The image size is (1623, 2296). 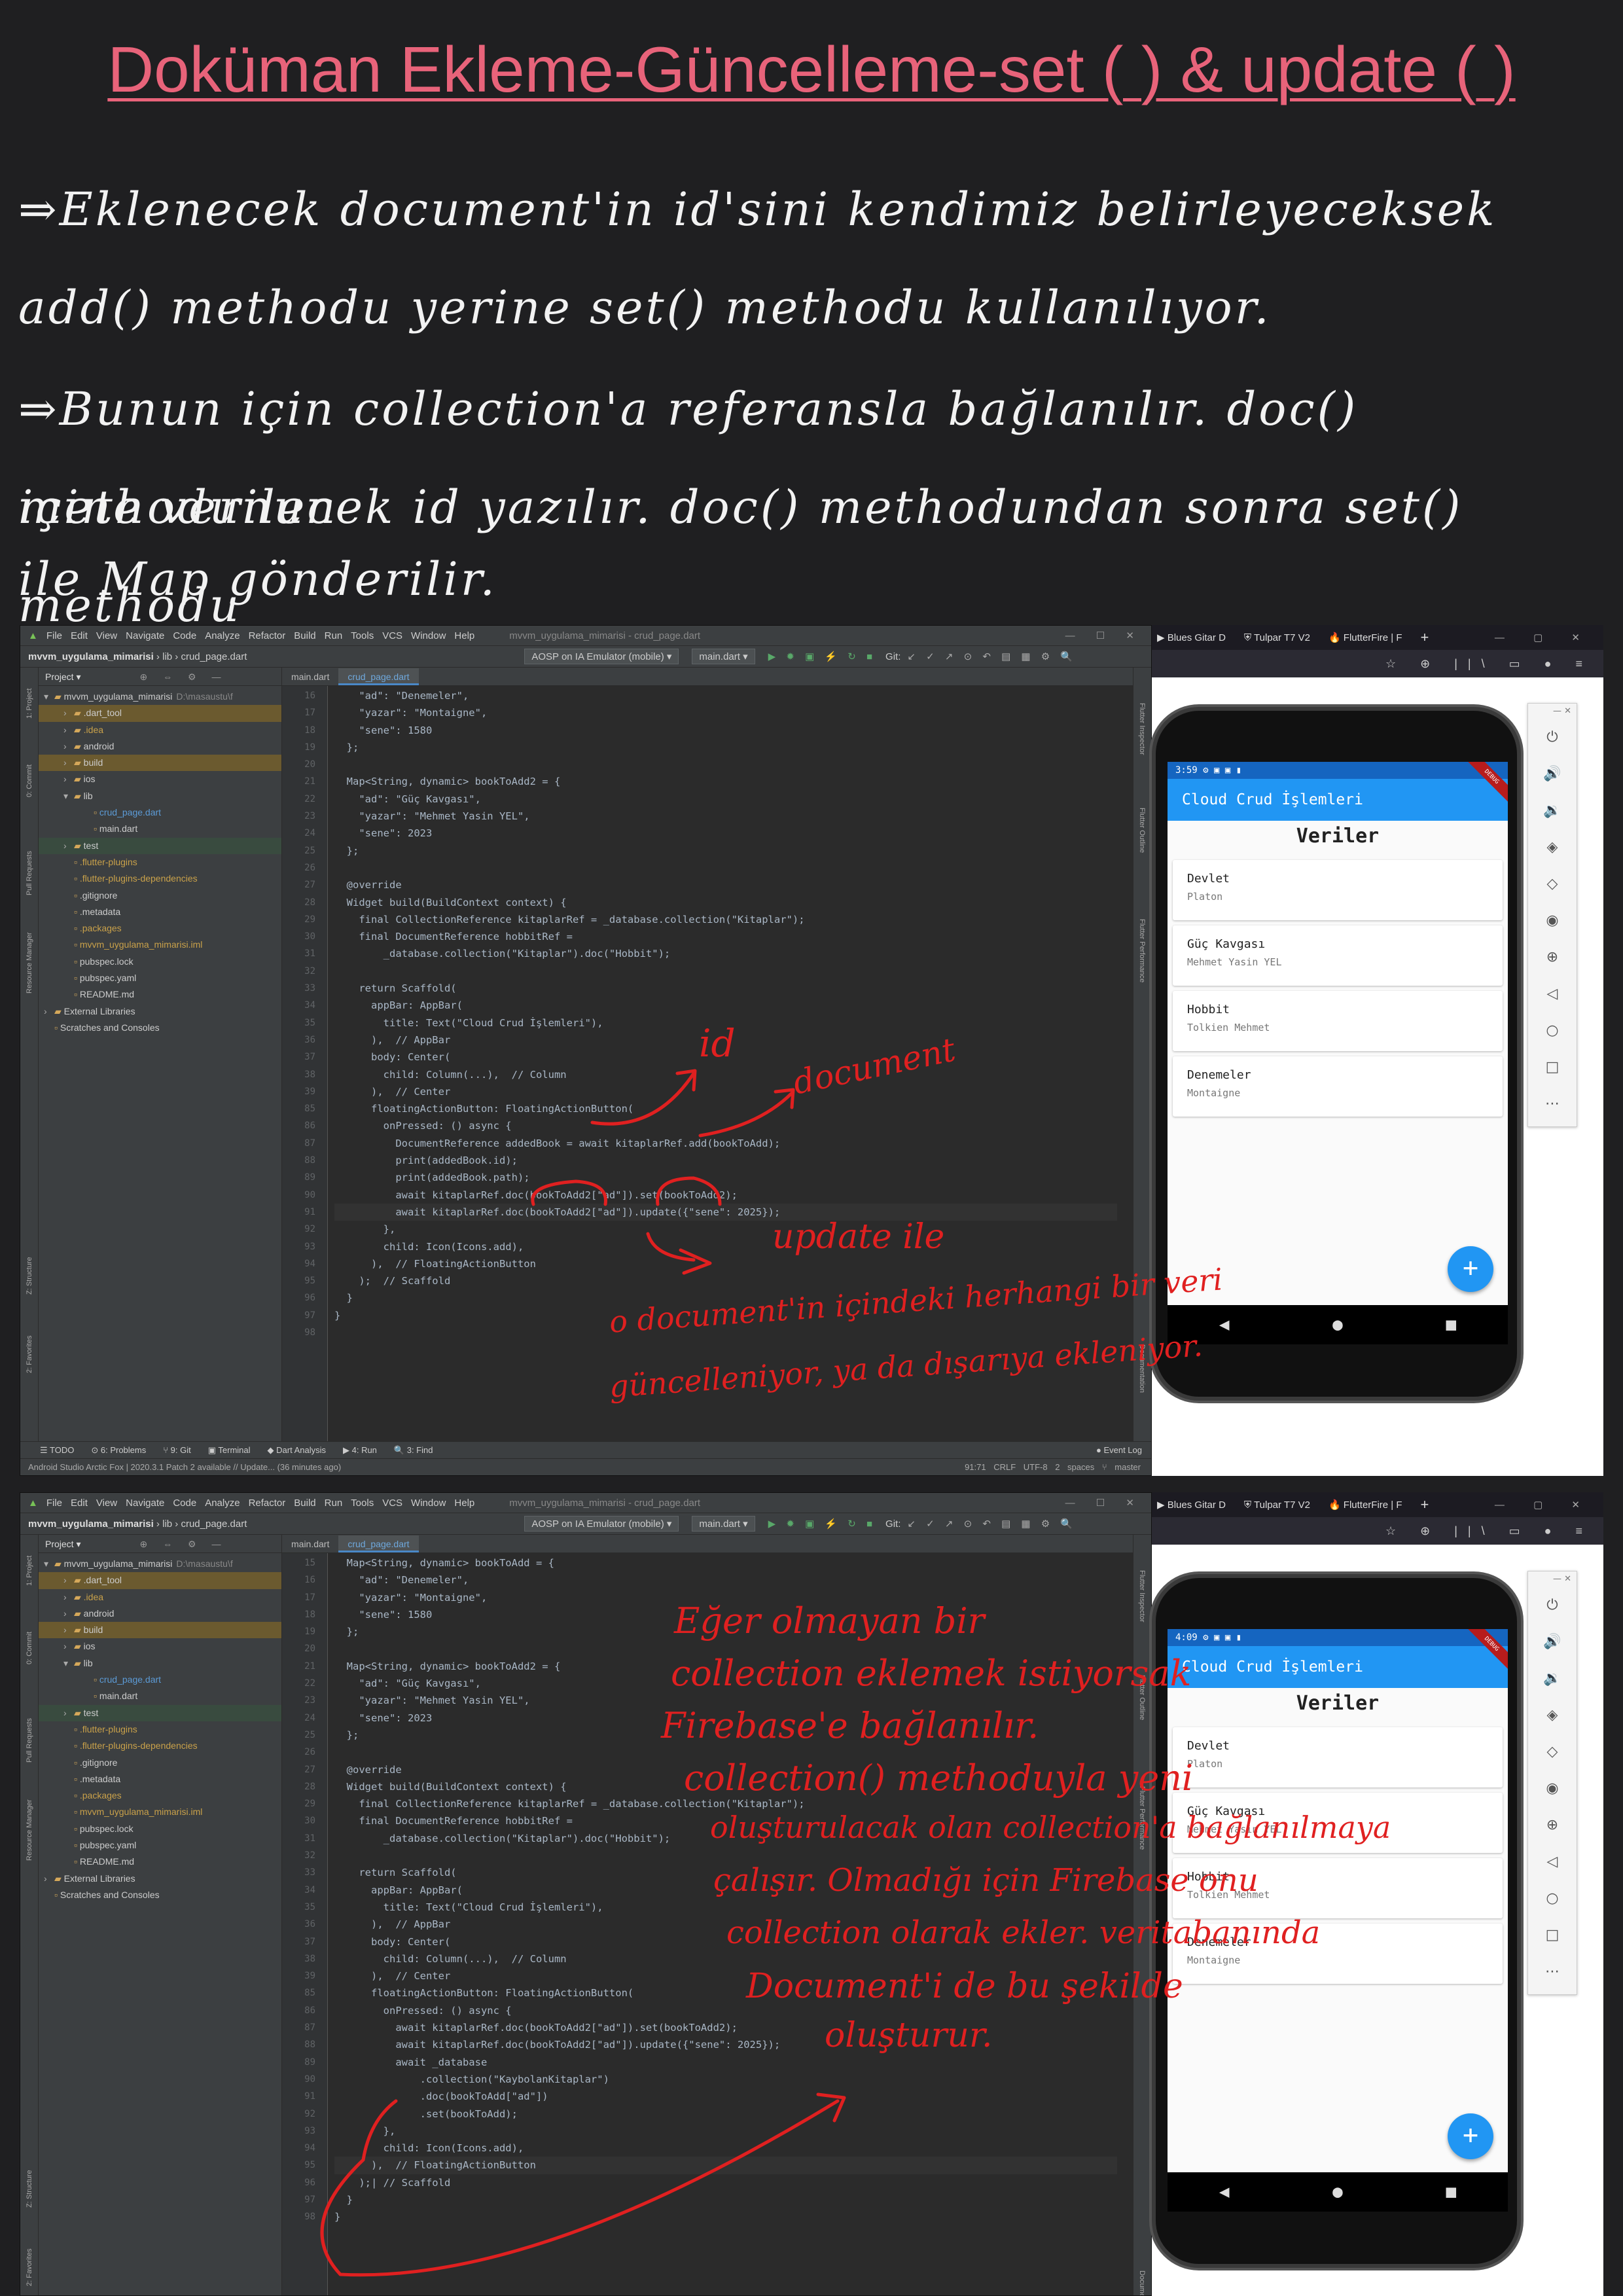 I want to click on tool-todo: ☰ TODO, so click(x=57, y=1450).